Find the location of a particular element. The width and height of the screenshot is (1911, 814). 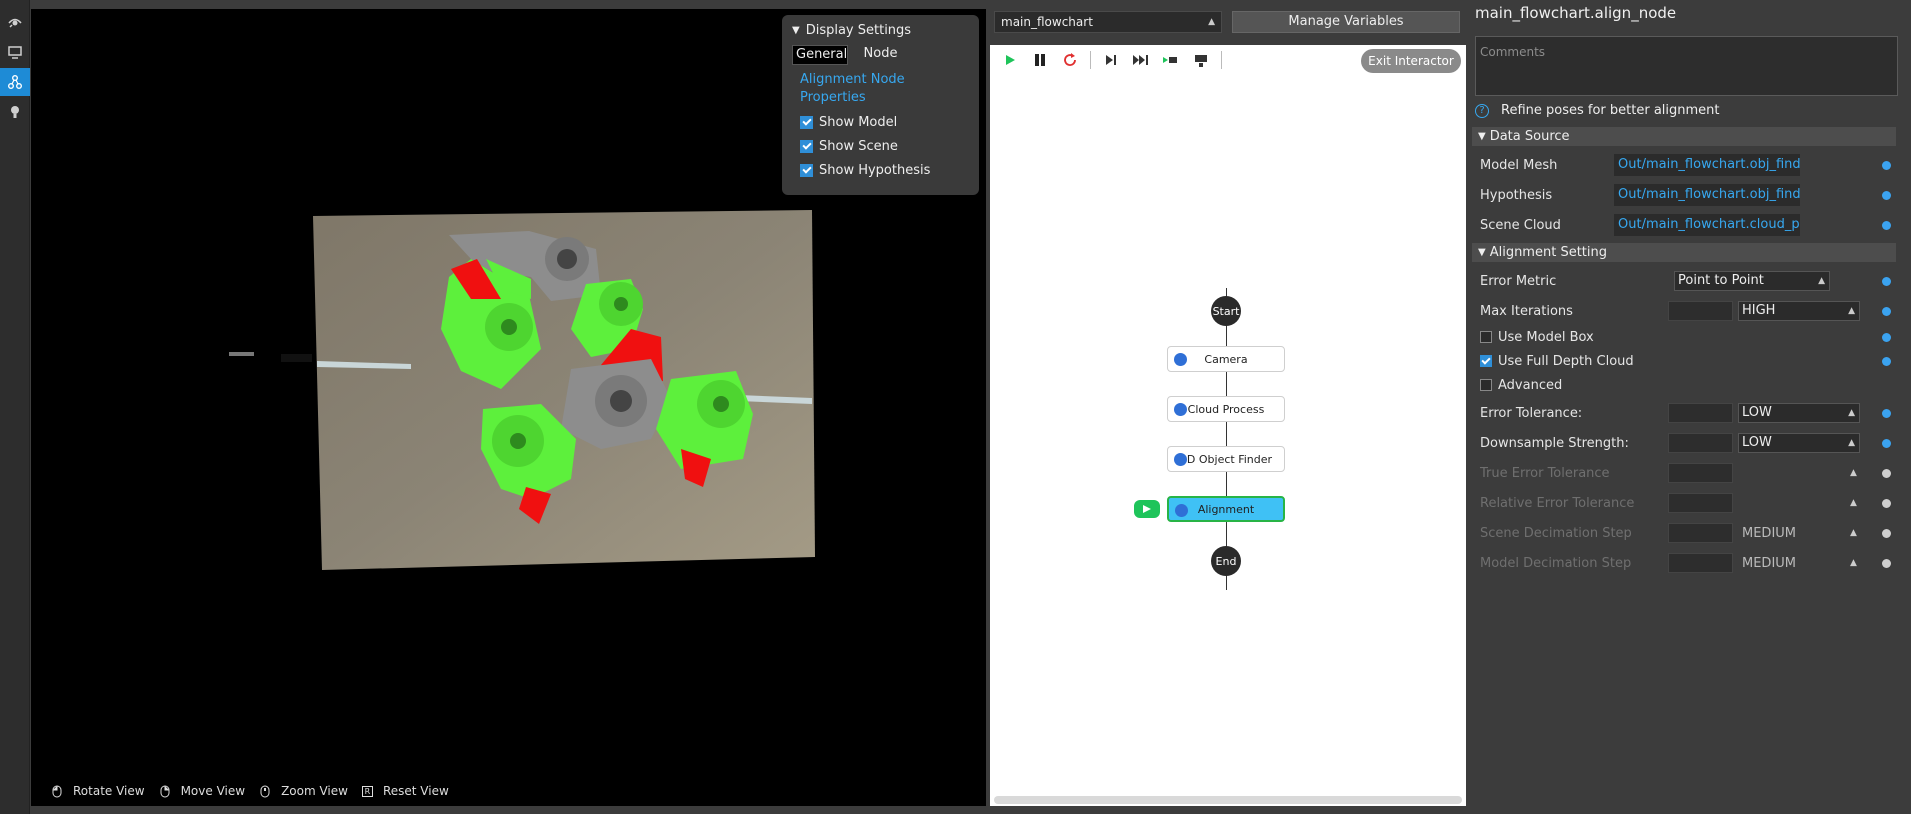

step-icon is located at coordinates (1111, 60).